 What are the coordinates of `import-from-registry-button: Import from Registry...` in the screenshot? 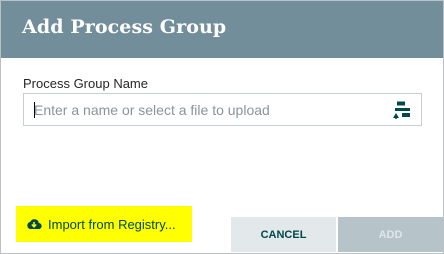 It's located at (104, 224).